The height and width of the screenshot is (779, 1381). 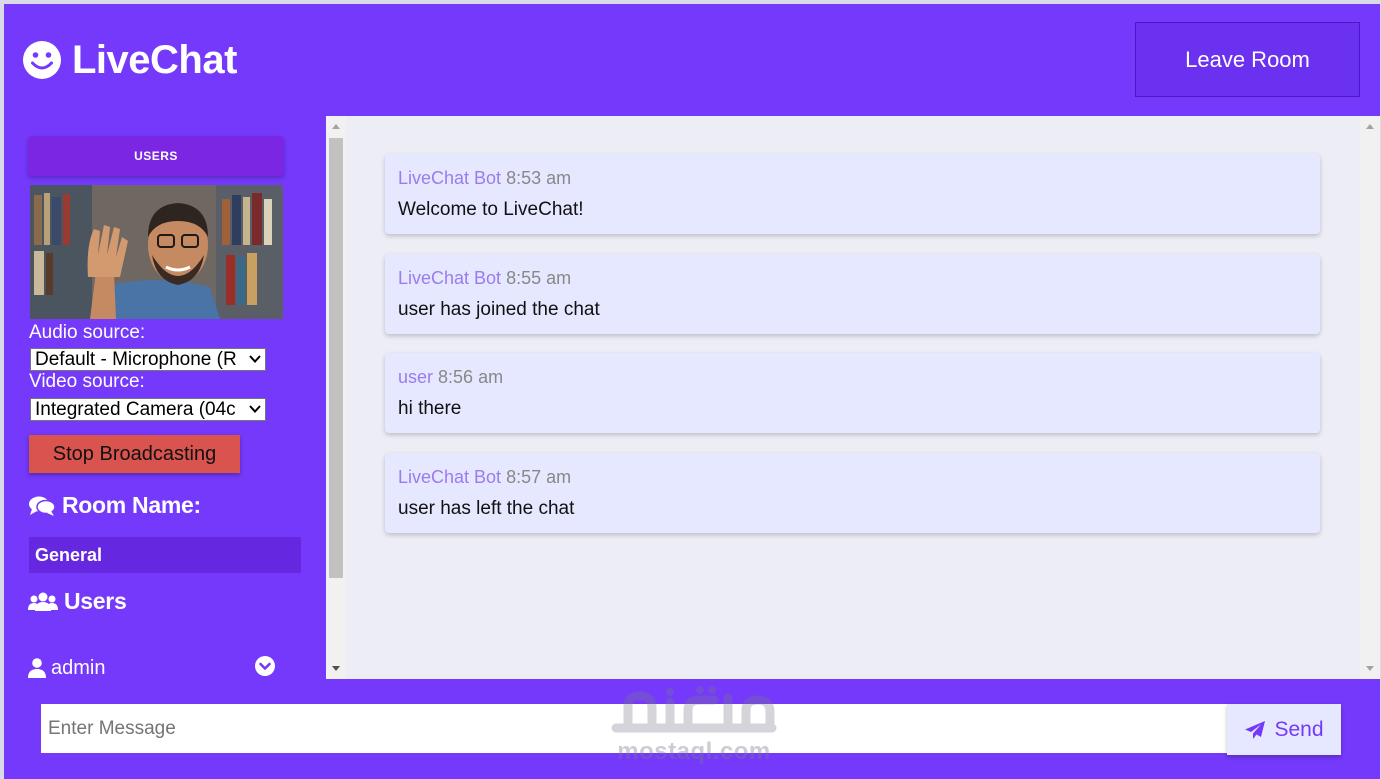 What do you see at coordinates (852, 393) in the screenshot?
I see `chat-message: user 8:56 am hi there` at bounding box center [852, 393].